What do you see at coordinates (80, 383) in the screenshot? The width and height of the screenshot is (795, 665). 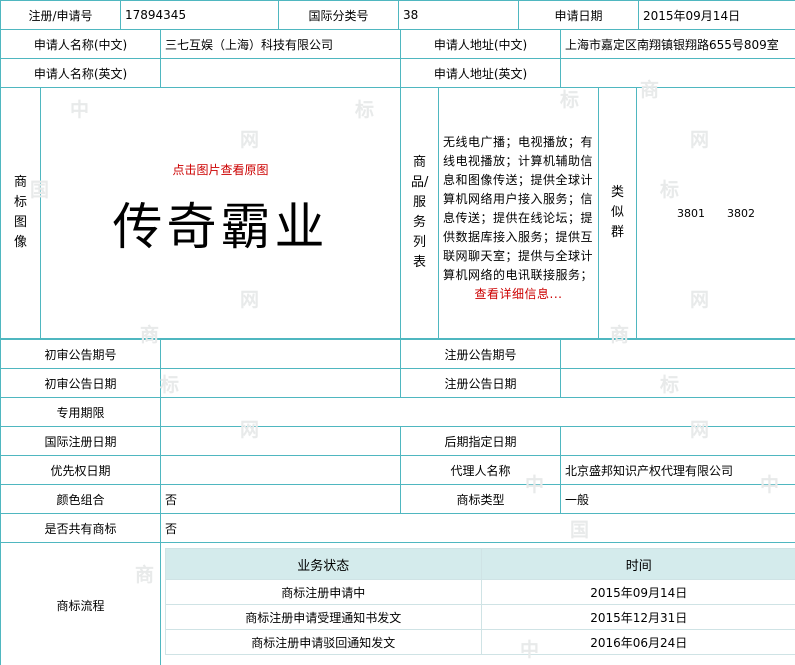 I see `prelim-notice-date-label: 初审公告日期` at bounding box center [80, 383].